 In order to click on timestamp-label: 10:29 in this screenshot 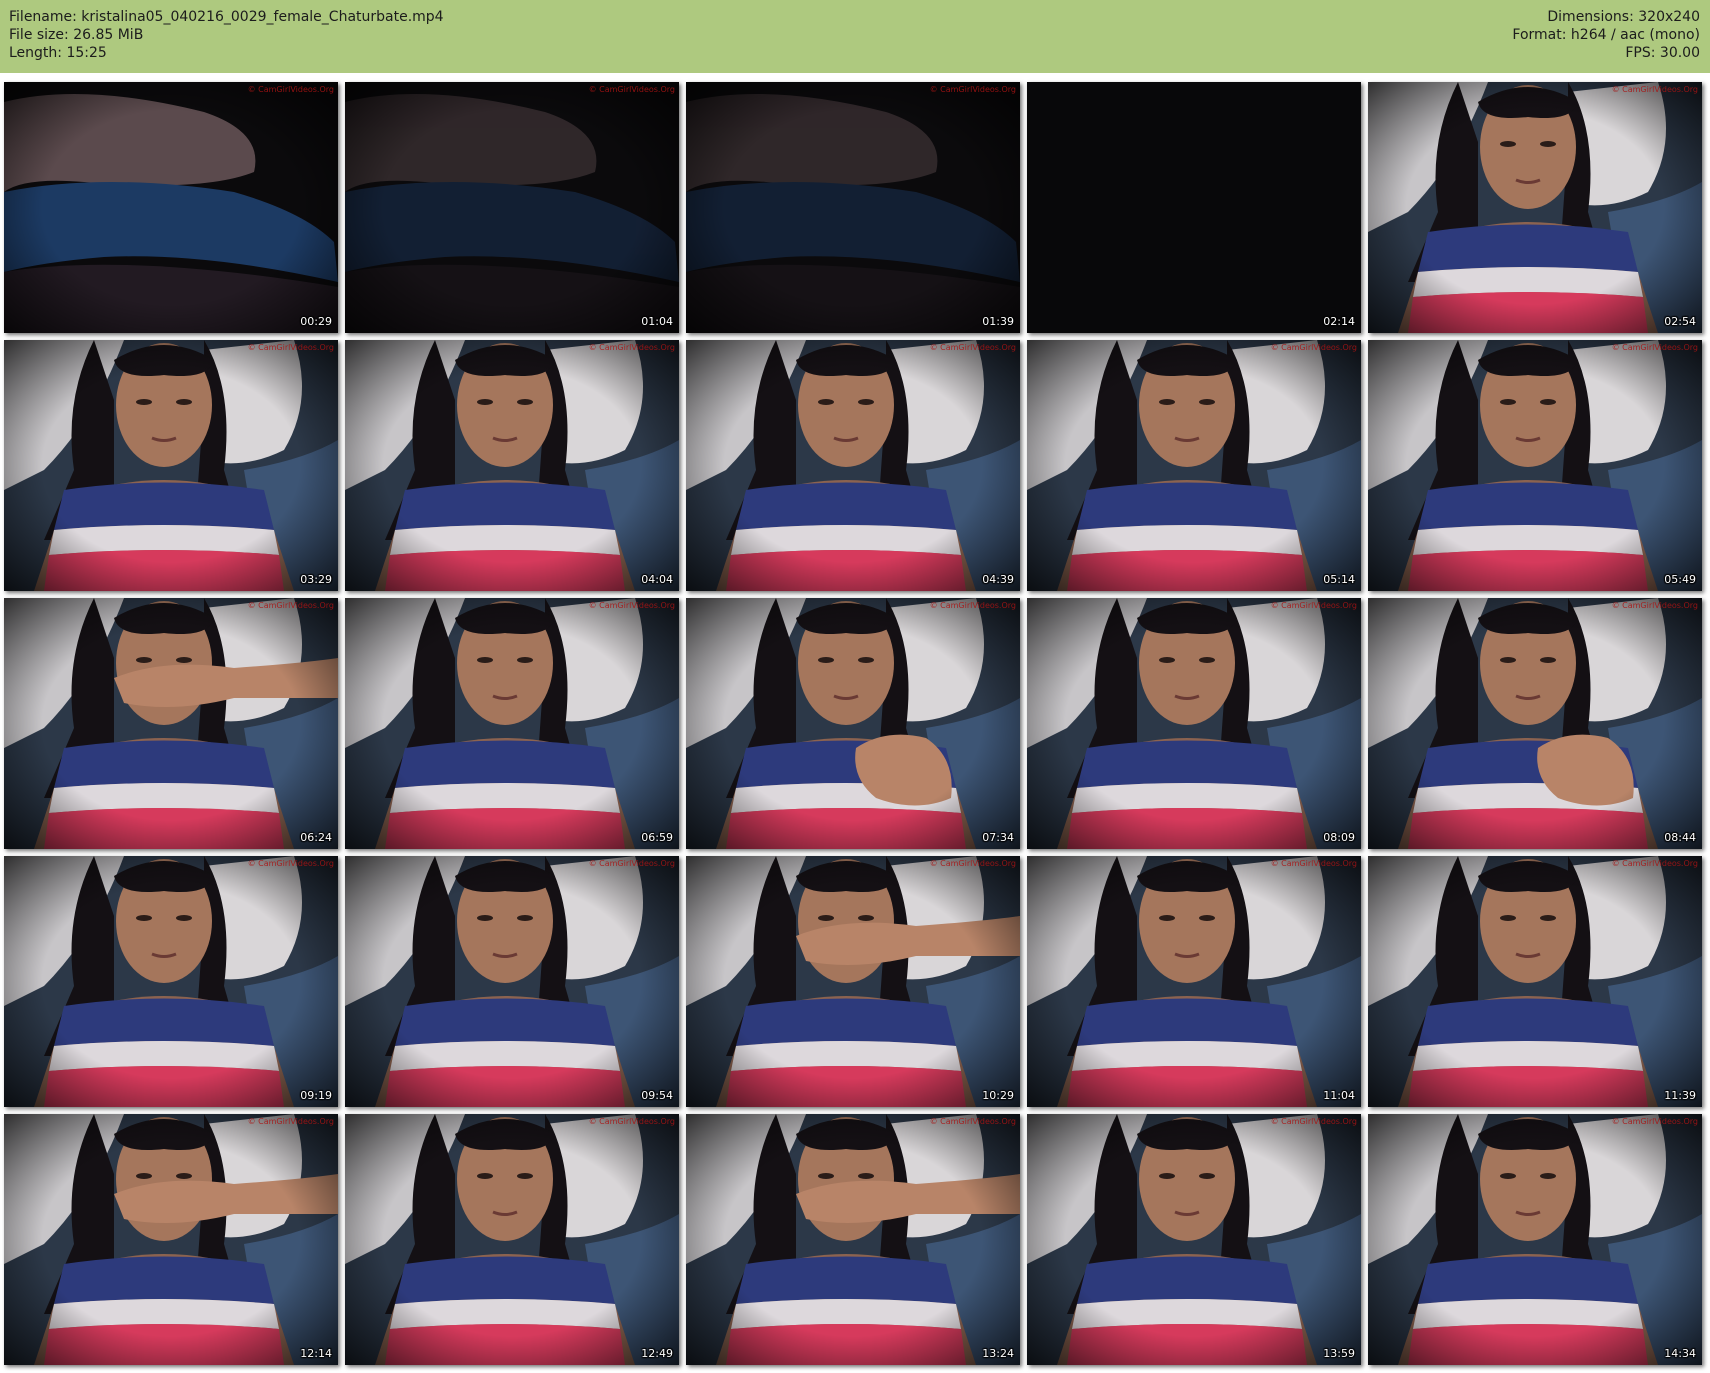, I will do `click(998, 1095)`.